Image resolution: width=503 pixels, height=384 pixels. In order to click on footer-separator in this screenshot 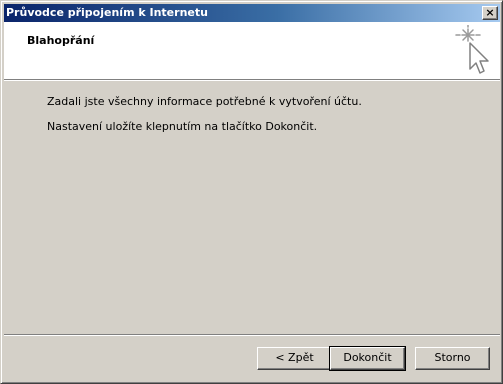, I will do `click(252, 335)`.